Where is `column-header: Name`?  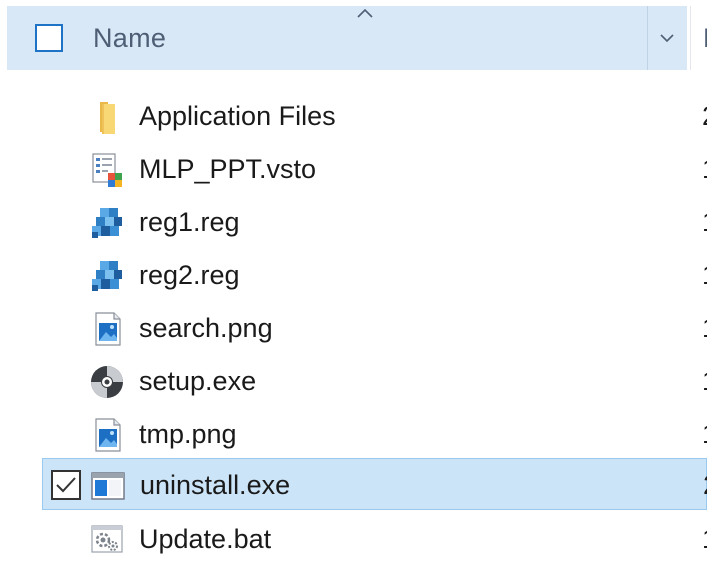 column-header: Name is located at coordinates (347, 38).